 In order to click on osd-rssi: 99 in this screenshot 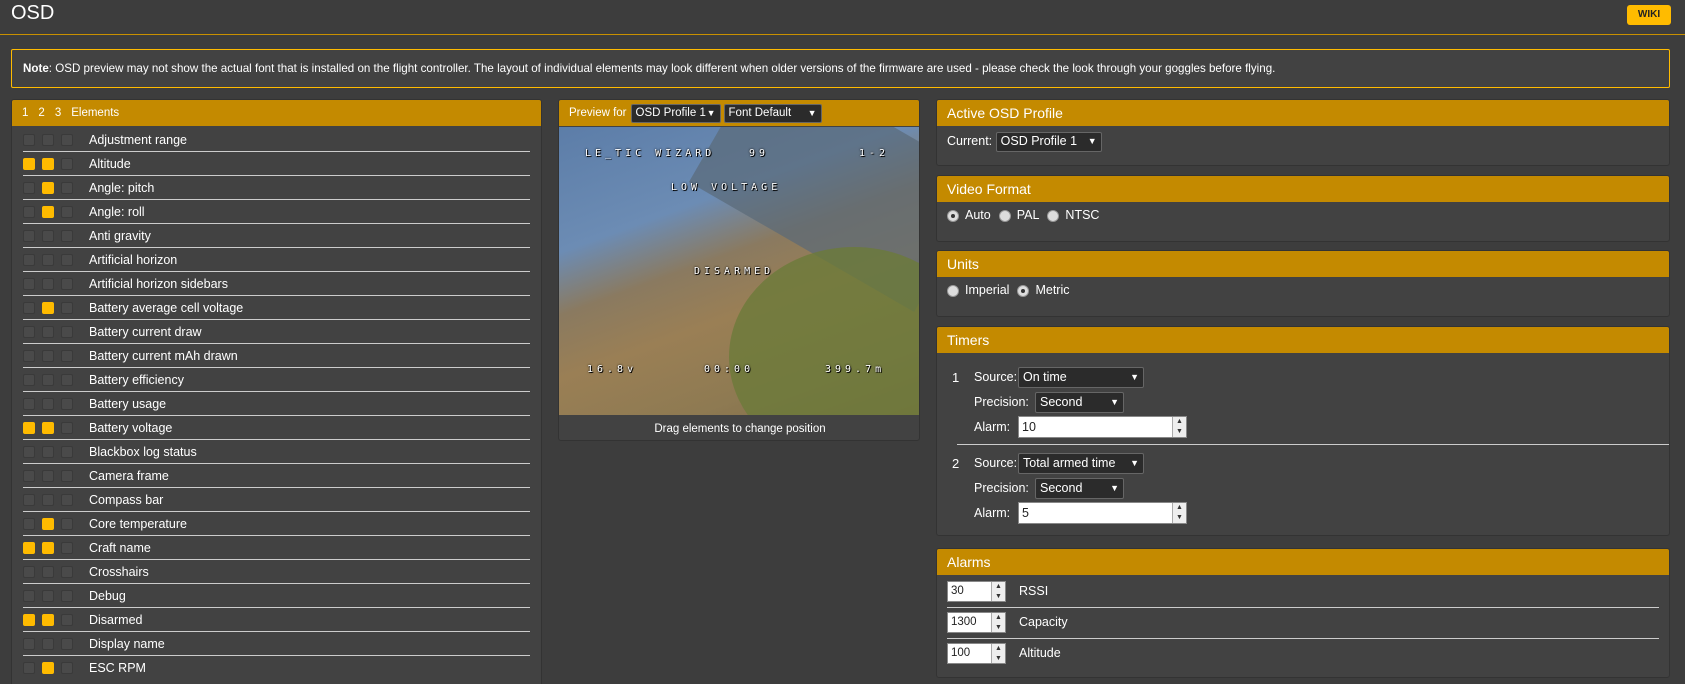, I will do `click(759, 153)`.